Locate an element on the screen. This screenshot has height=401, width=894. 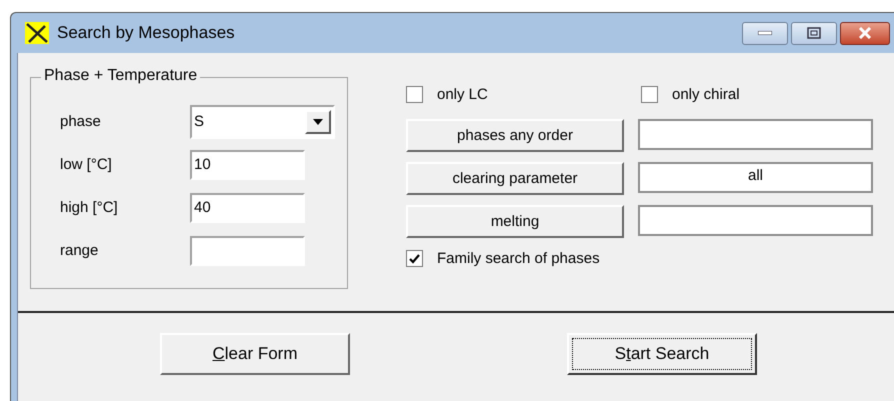
close-icon is located at coordinates (865, 33).